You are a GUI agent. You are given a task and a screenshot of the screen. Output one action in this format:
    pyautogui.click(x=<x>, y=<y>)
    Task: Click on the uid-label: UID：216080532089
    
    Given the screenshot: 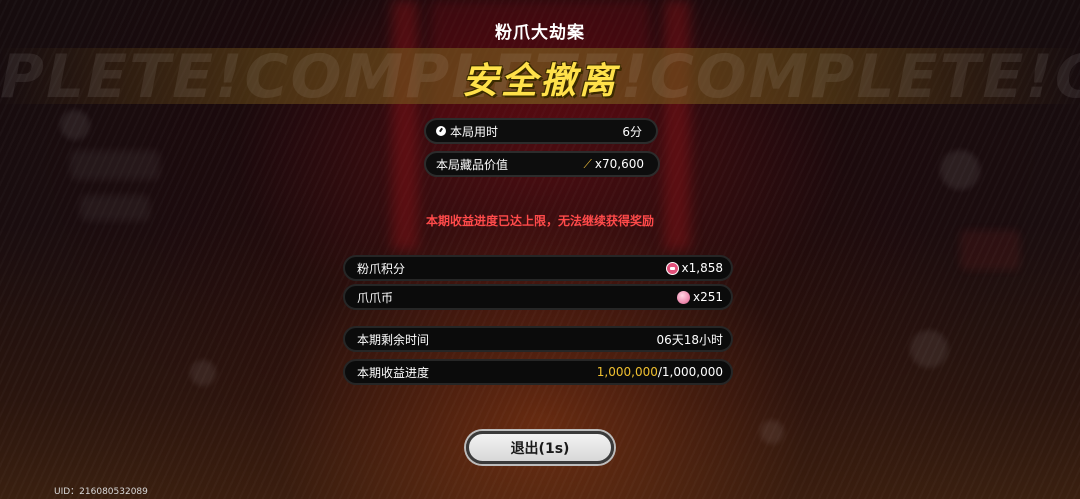 What is the action you would take?
    pyautogui.click(x=101, y=492)
    